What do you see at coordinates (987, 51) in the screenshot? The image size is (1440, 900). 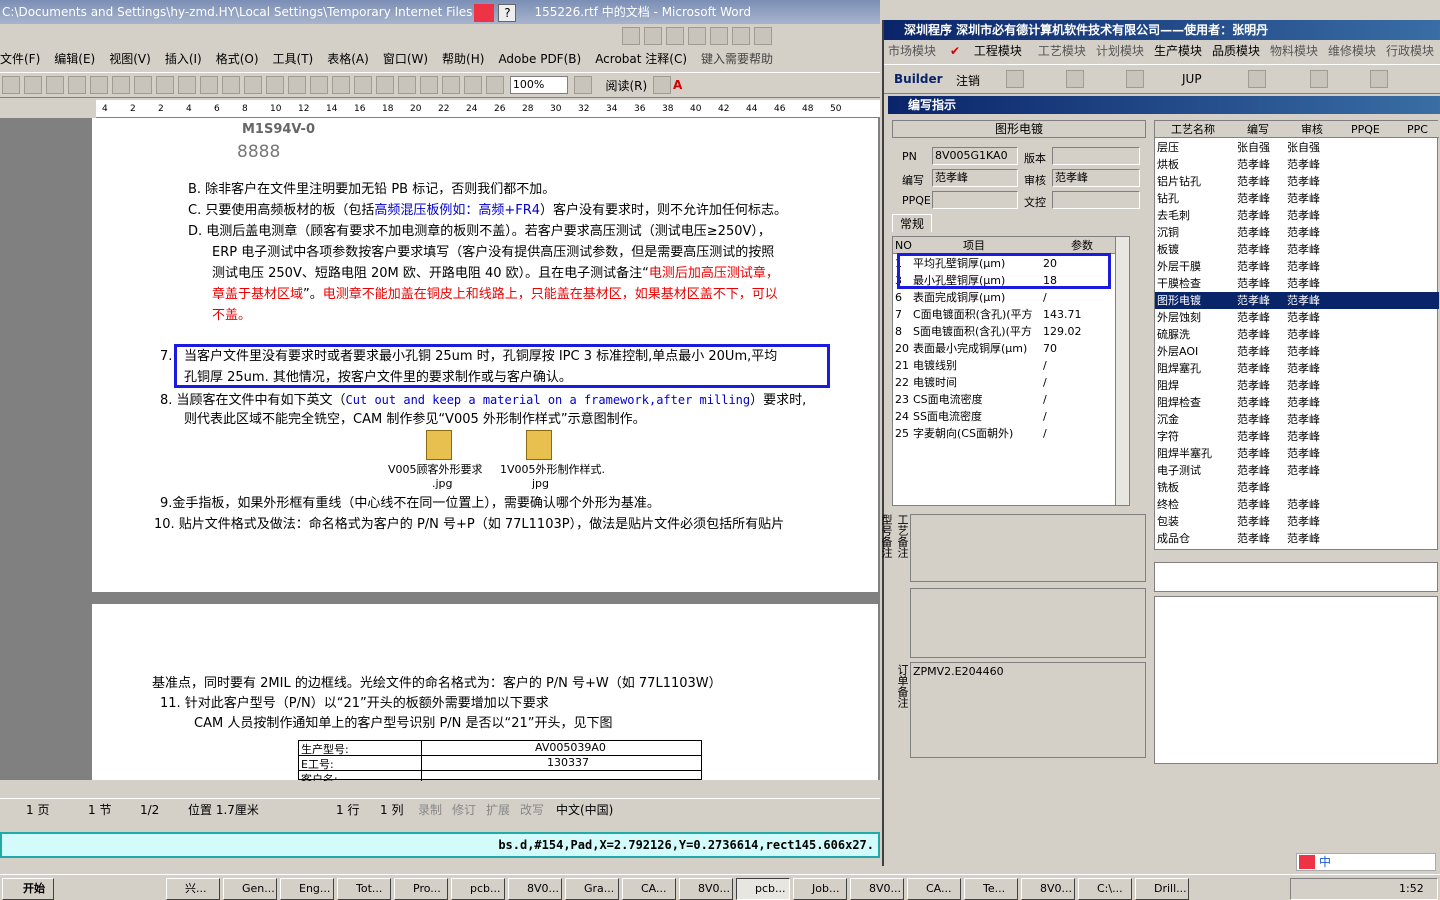 I see `module-engineering: ✔ 工程模块` at bounding box center [987, 51].